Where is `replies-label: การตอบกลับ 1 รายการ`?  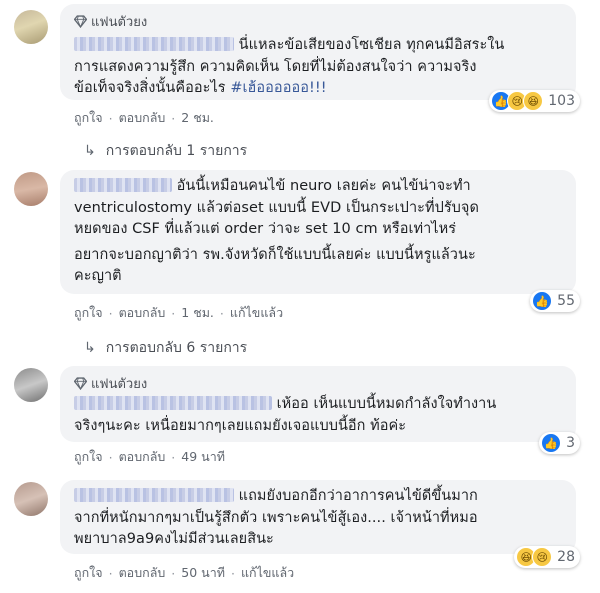
replies-label: การตอบกลับ 1 รายการ is located at coordinates (176, 151).